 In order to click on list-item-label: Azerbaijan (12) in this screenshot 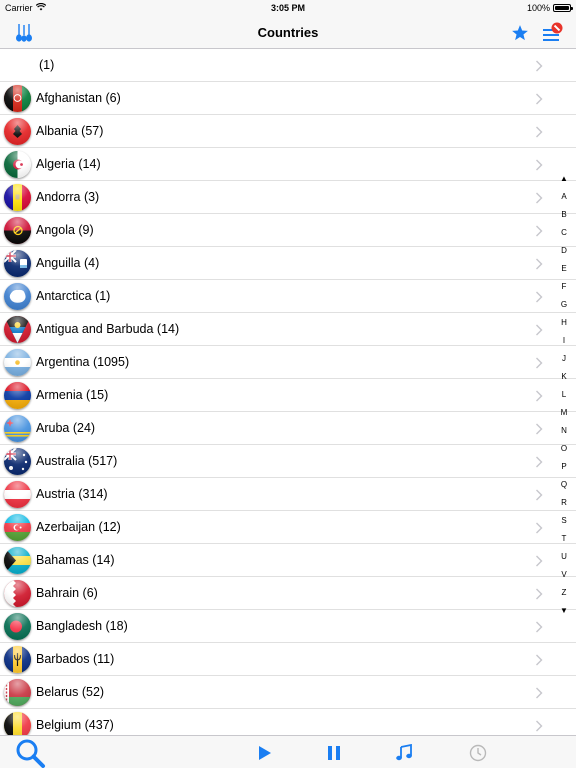, I will do `click(78, 527)`.